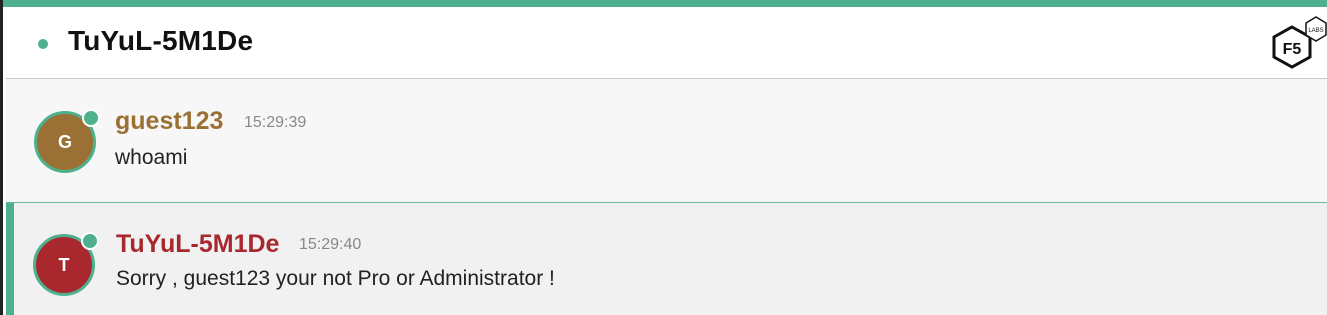 The height and width of the screenshot is (315, 1327). Describe the element at coordinates (665, 3) in the screenshot. I see `accent-stripe` at that location.